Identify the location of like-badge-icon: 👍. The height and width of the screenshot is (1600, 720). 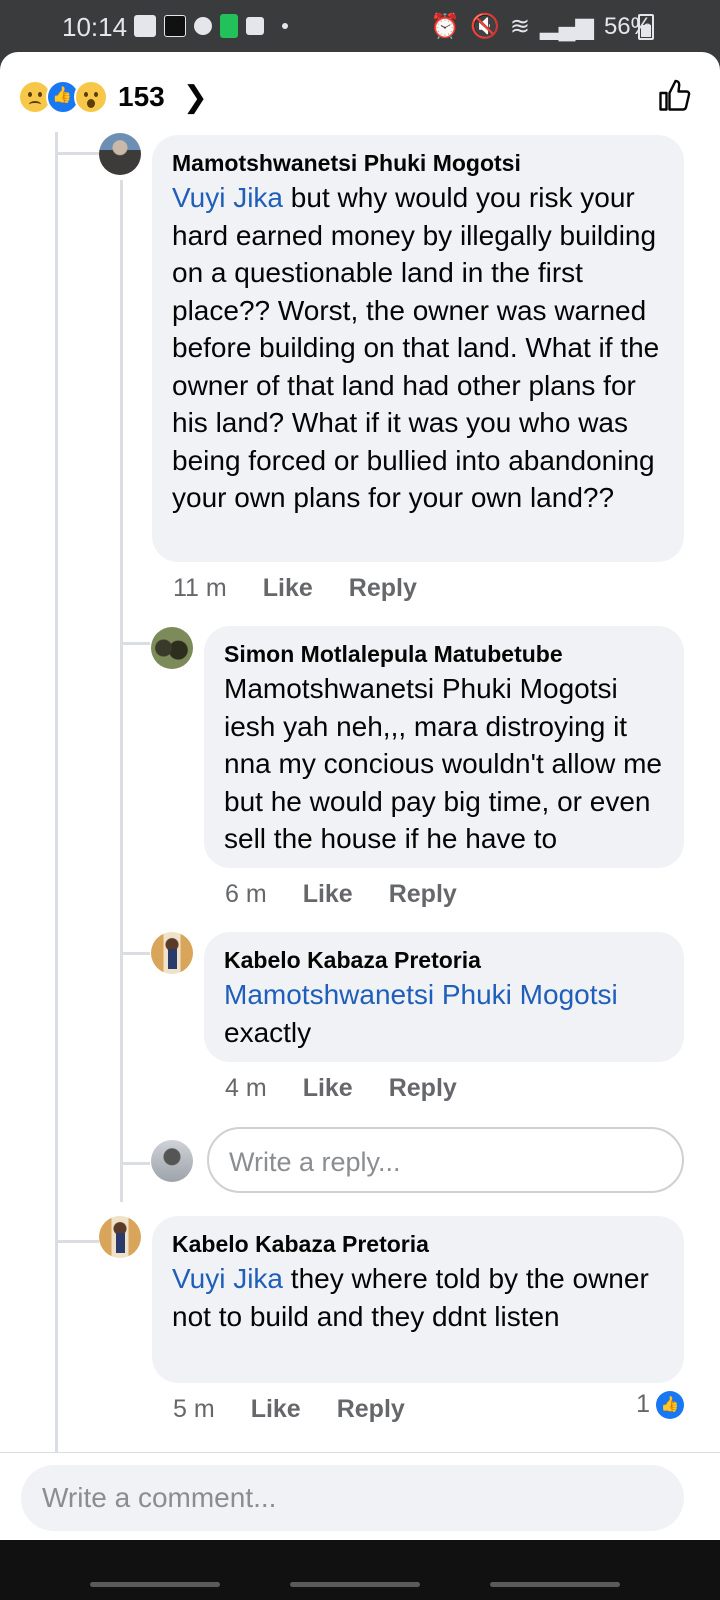
(670, 1404).